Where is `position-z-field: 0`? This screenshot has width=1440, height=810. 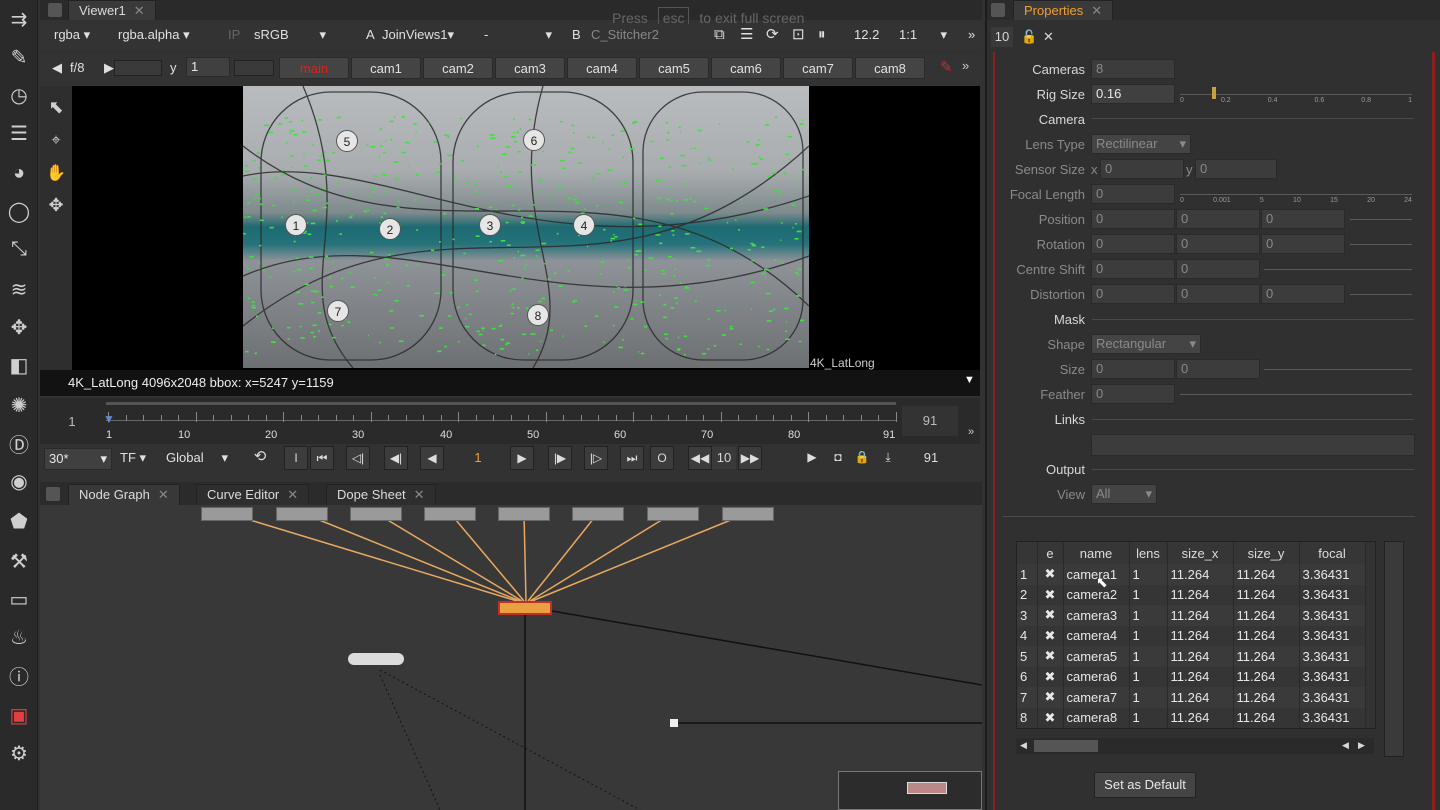
position-z-field: 0 is located at coordinates (1303, 219).